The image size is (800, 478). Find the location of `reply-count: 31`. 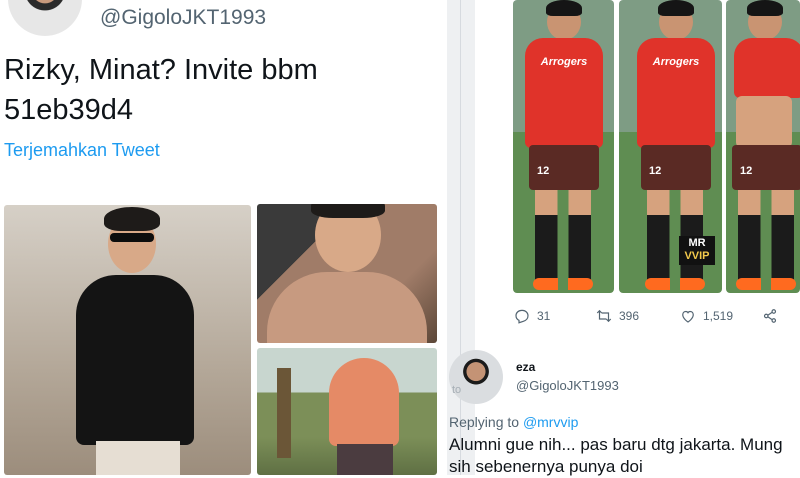

reply-count: 31 is located at coordinates (544, 316).